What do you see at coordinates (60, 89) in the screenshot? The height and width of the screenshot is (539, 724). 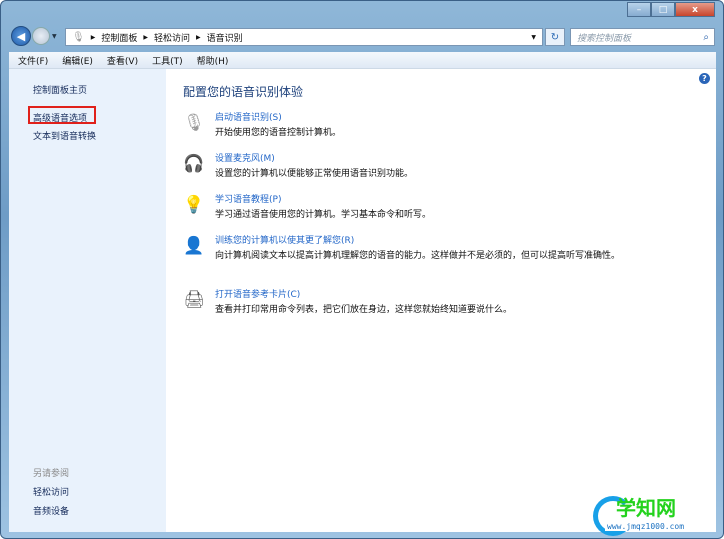 I see `sidebar-item-control-panel-home: 控制面板主页` at bounding box center [60, 89].